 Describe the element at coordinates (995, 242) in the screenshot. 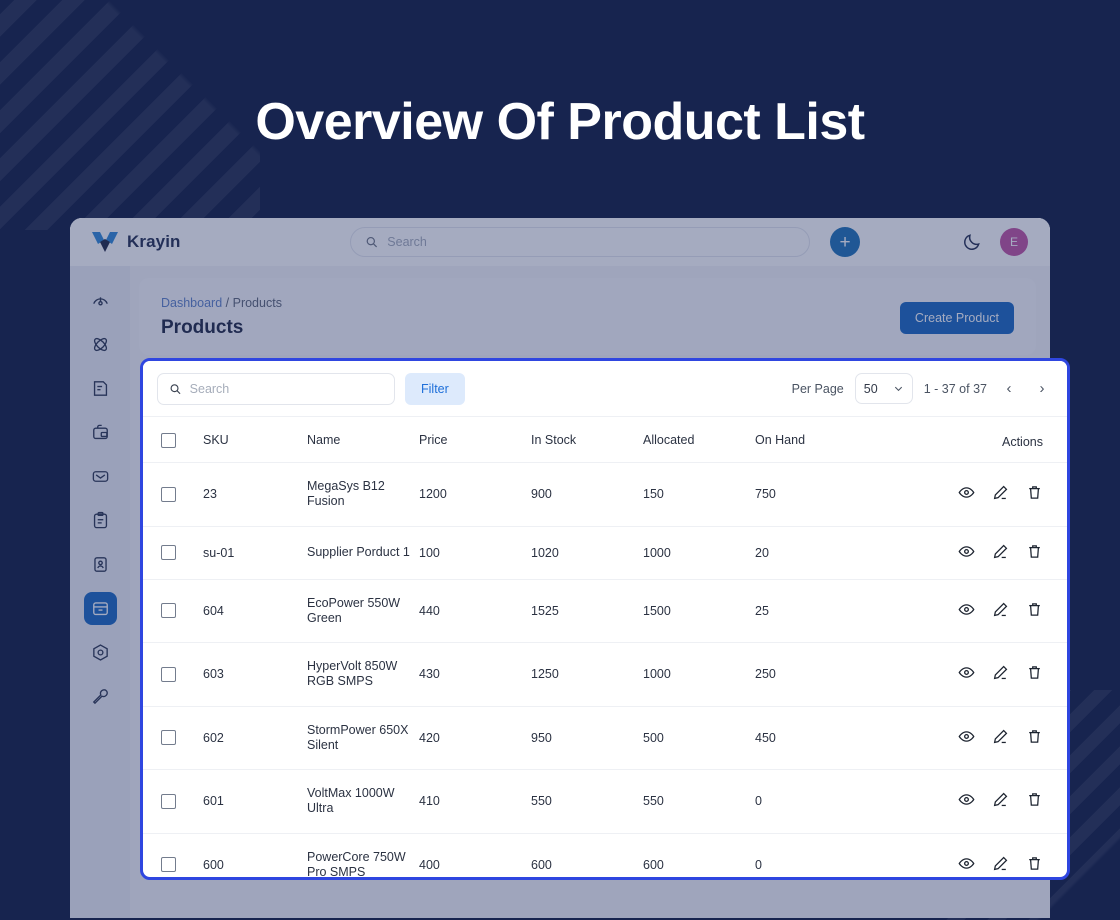

I see `header-right-controls: E` at that location.